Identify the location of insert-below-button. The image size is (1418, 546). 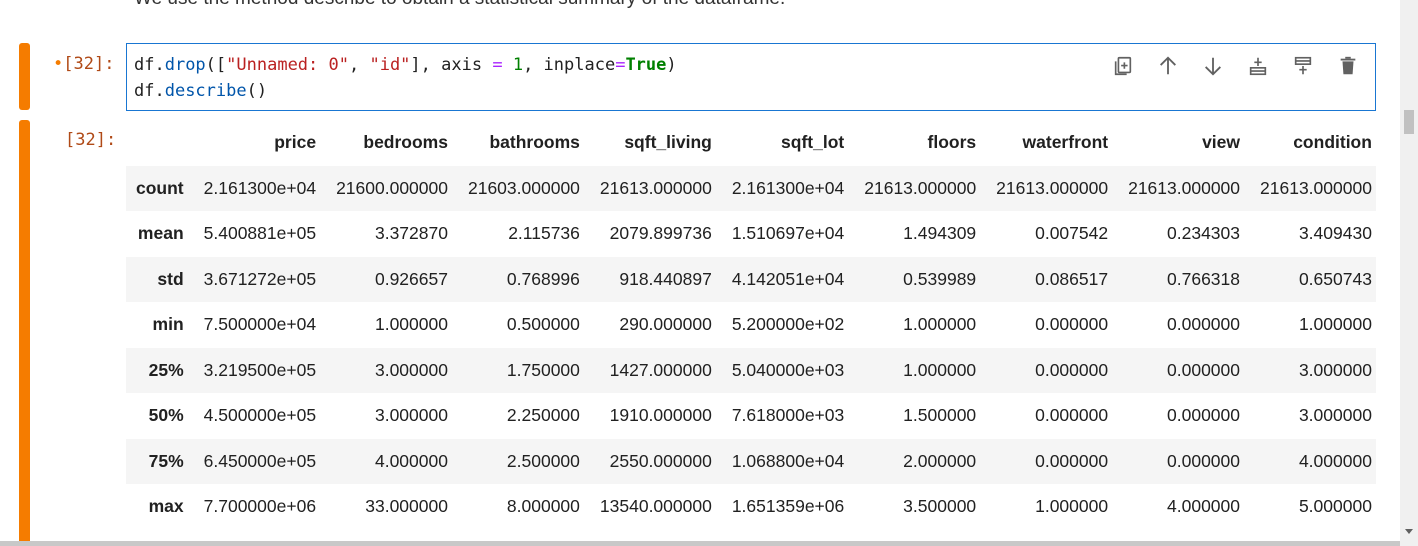
(1257, 65).